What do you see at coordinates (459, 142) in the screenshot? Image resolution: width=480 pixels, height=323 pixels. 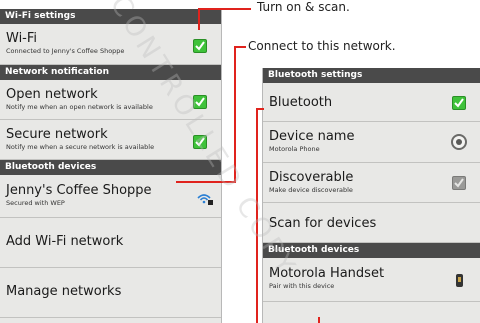 I see `radio-icon` at bounding box center [459, 142].